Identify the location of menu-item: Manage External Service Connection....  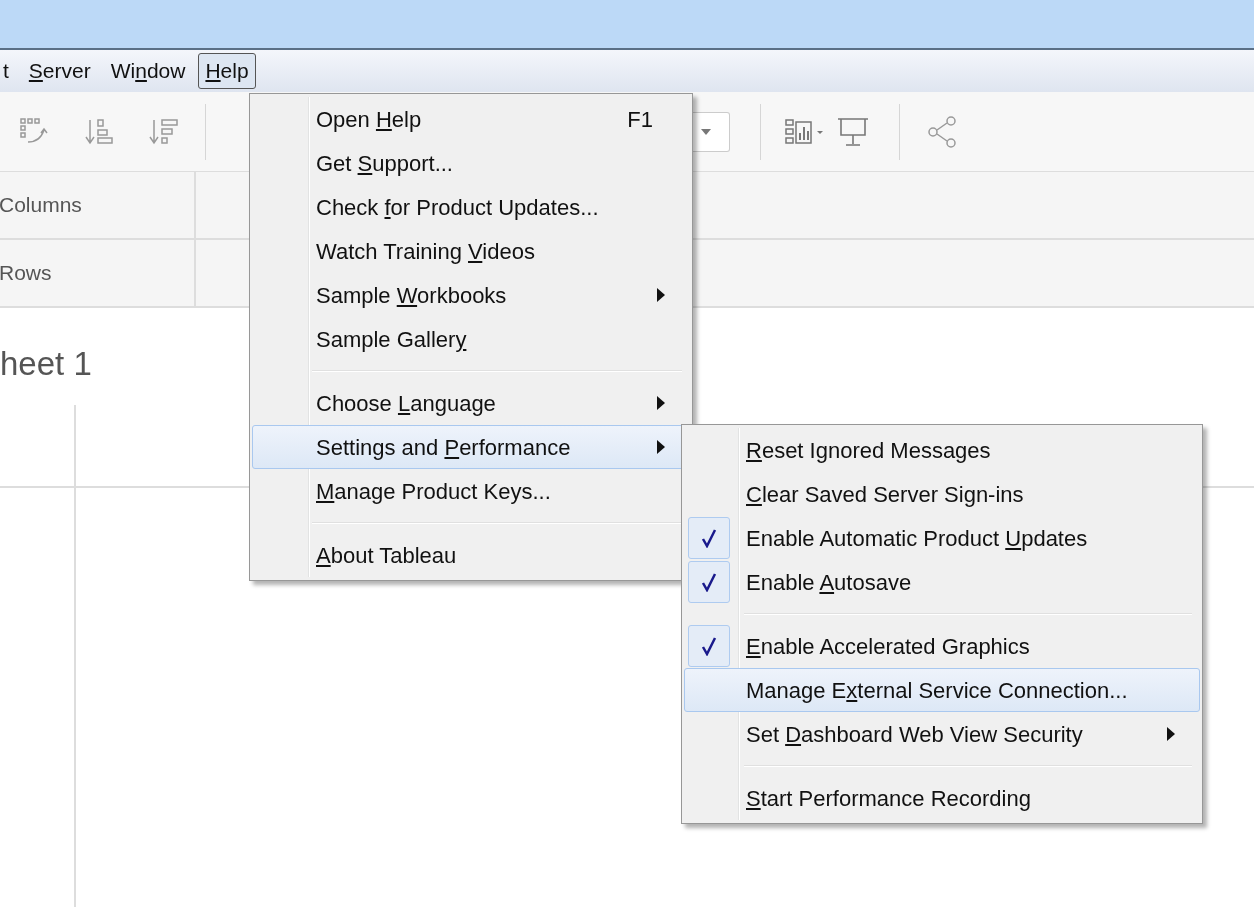
(942, 690).